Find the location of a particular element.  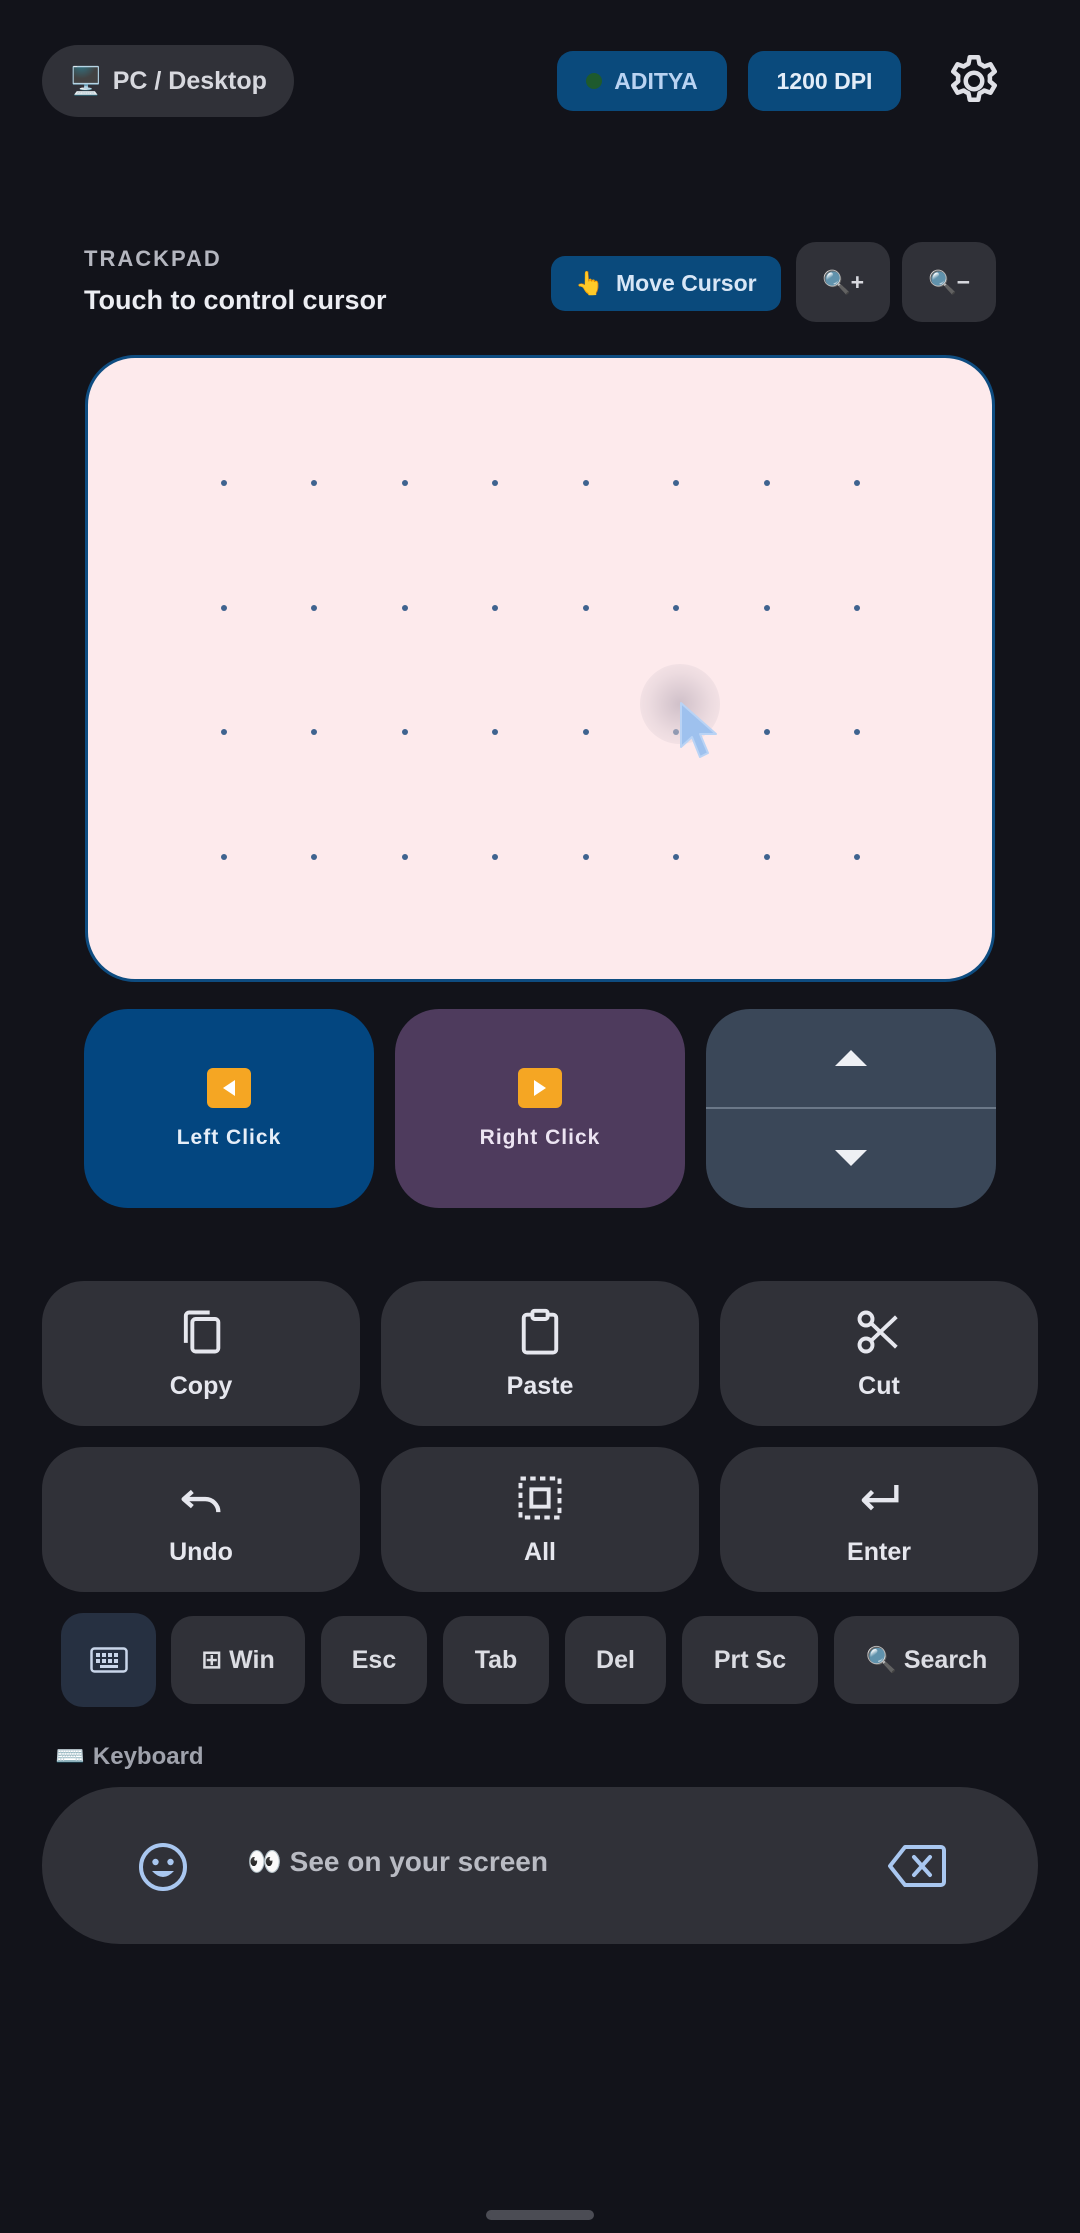

left-click-button: Left Click is located at coordinates (229, 1108).